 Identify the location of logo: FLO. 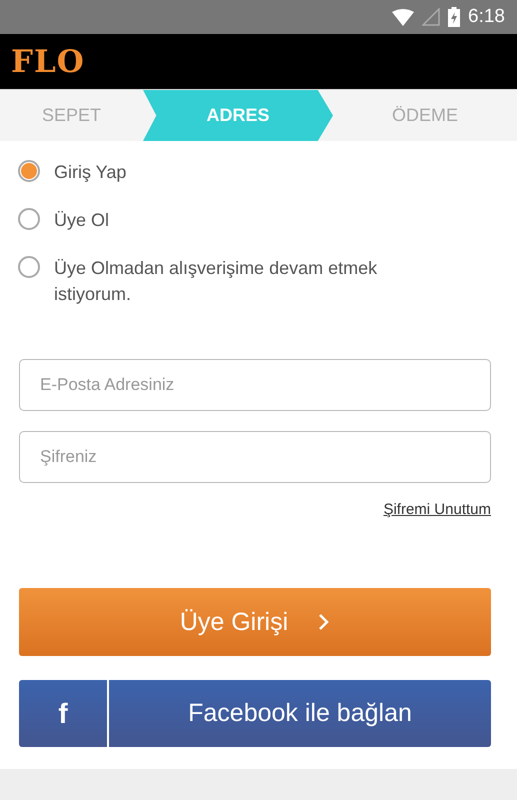
(48, 62).